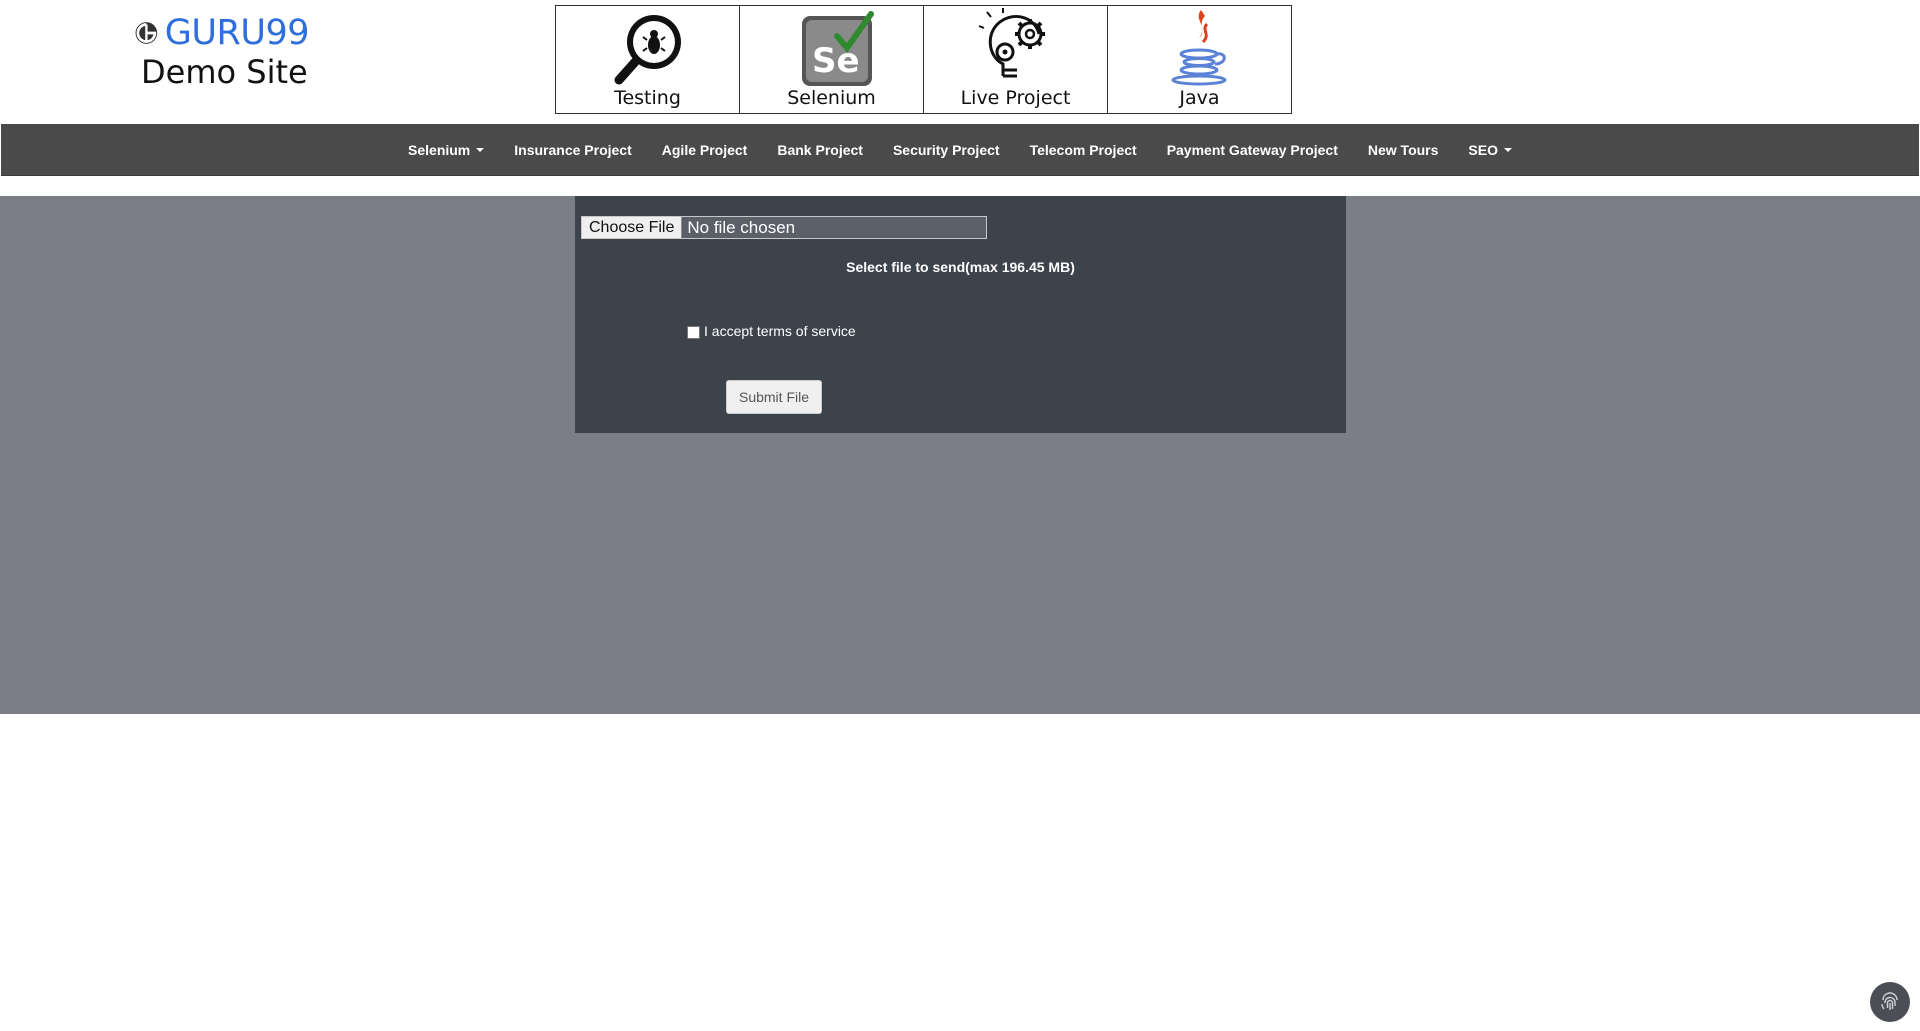 The width and height of the screenshot is (1920, 1031). I want to click on nav-label: Bank Project, so click(820, 149).